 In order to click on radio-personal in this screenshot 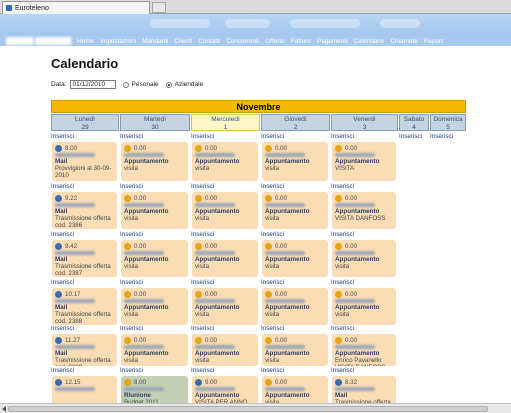, I will do `click(125, 84)`.